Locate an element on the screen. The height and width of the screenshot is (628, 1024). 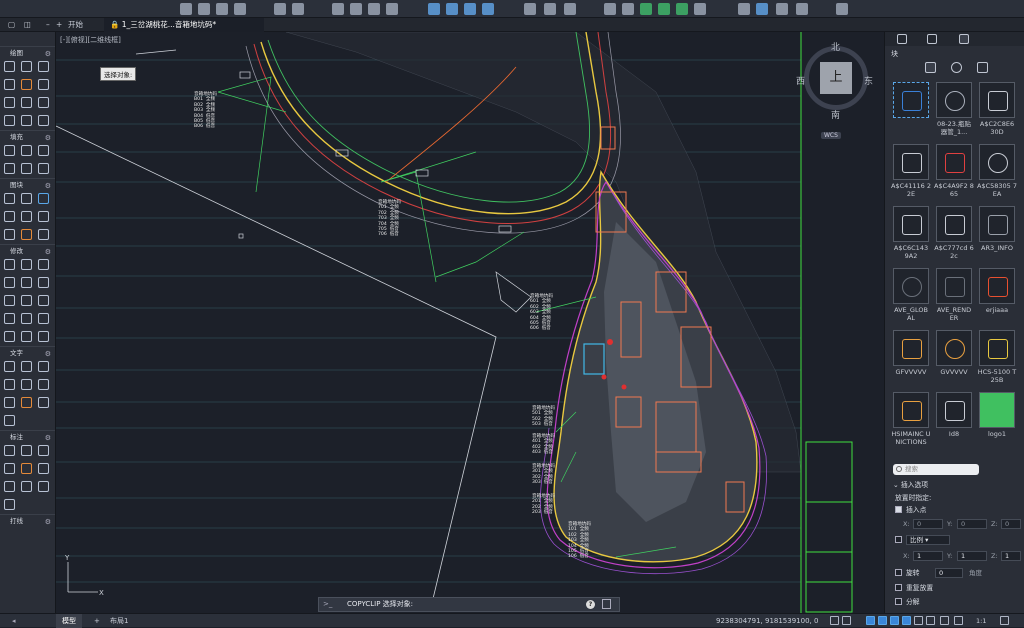
library-icon is located at coordinates (982, 67).